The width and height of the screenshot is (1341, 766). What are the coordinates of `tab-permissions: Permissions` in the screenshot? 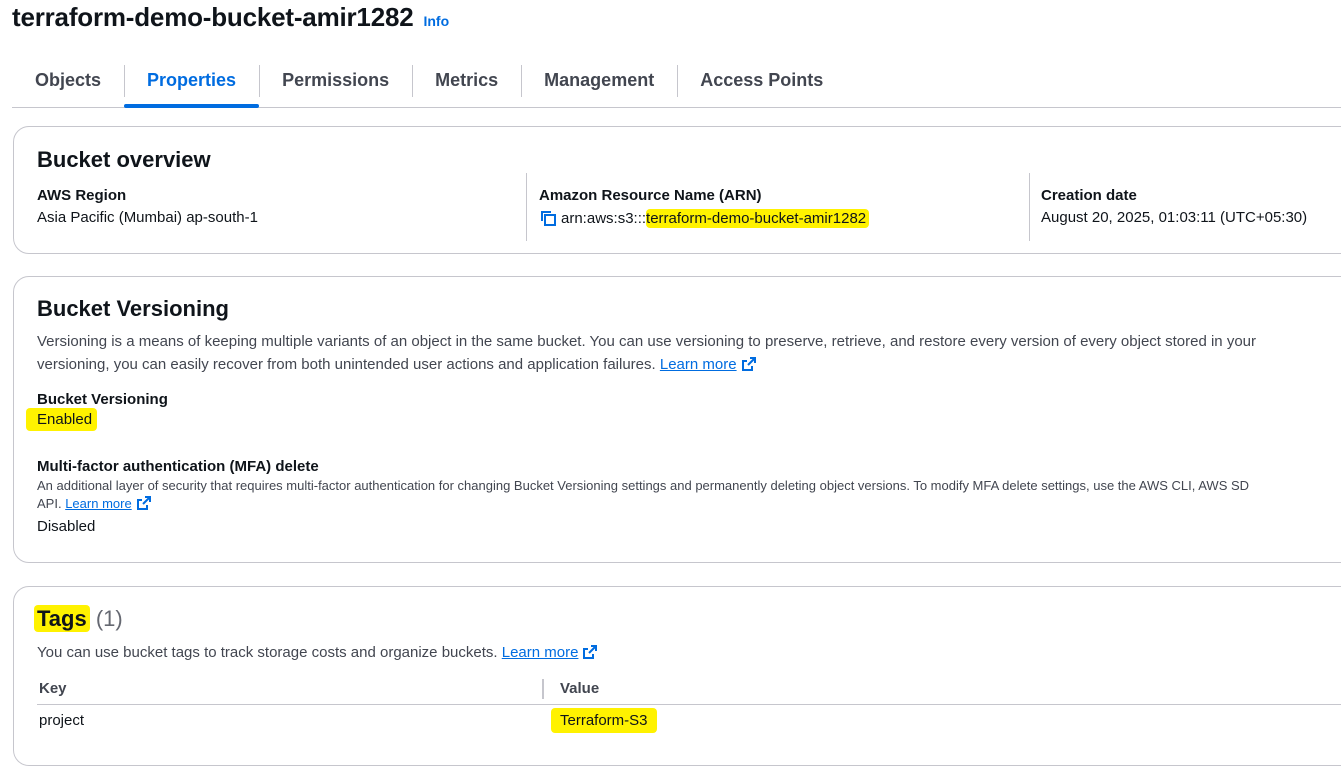 It's located at (335, 80).